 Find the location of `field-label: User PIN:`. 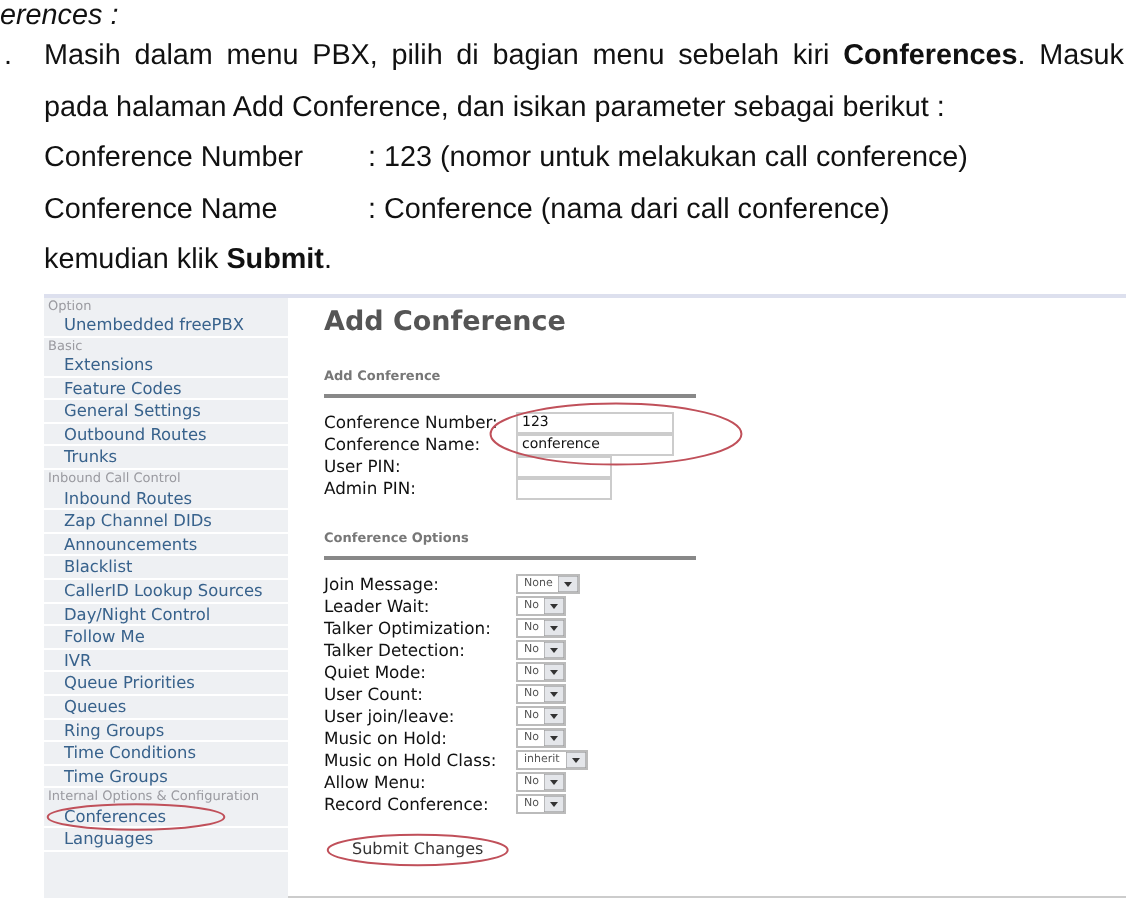

field-label: User PIN: is located at coordinates (363, 466).